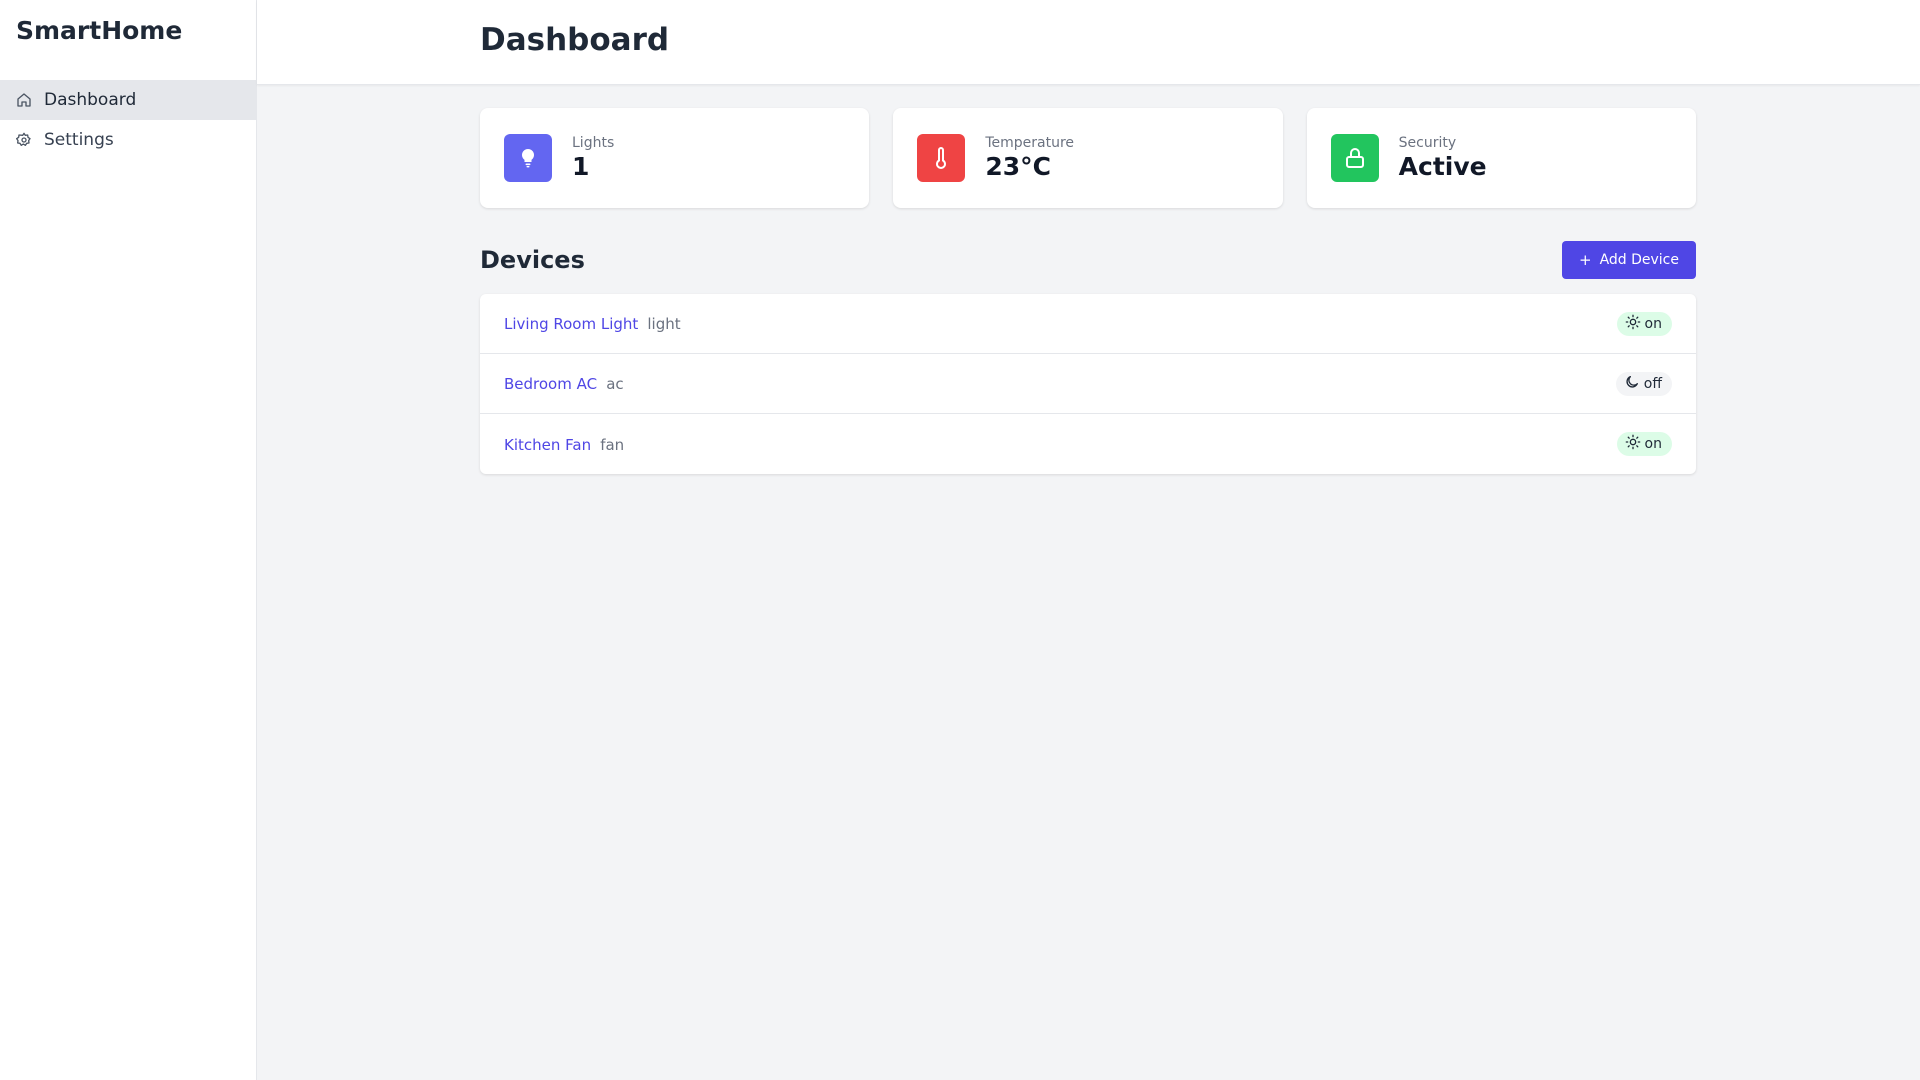  Describe the element at coordinates (24, 100) in the screenshot. I see `home-icon` at that location.